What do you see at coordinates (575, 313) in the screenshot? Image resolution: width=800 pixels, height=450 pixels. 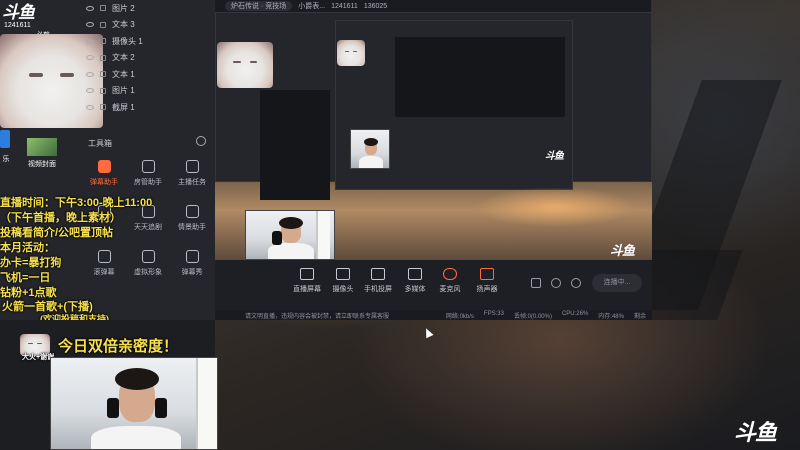 I see `status-stat: CPU:26%` at bounding box center [575, 313].